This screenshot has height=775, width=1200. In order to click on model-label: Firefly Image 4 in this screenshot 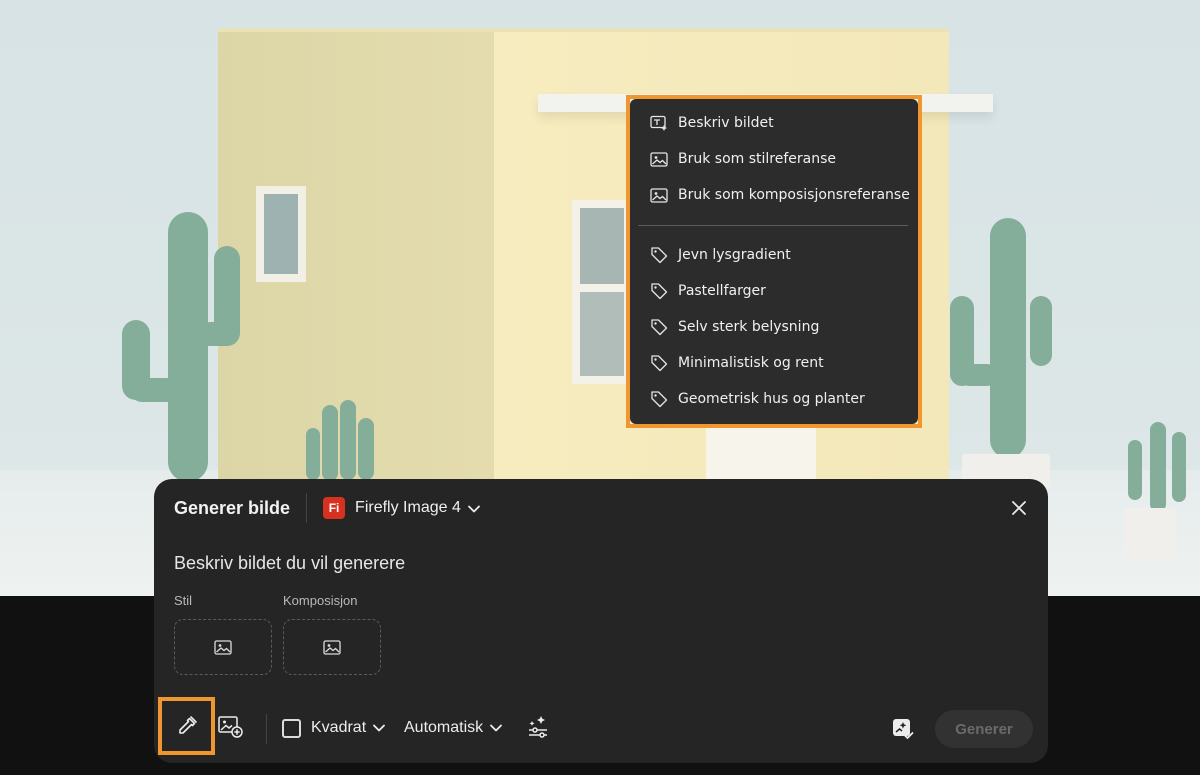, I will do `click(408, 507)`.